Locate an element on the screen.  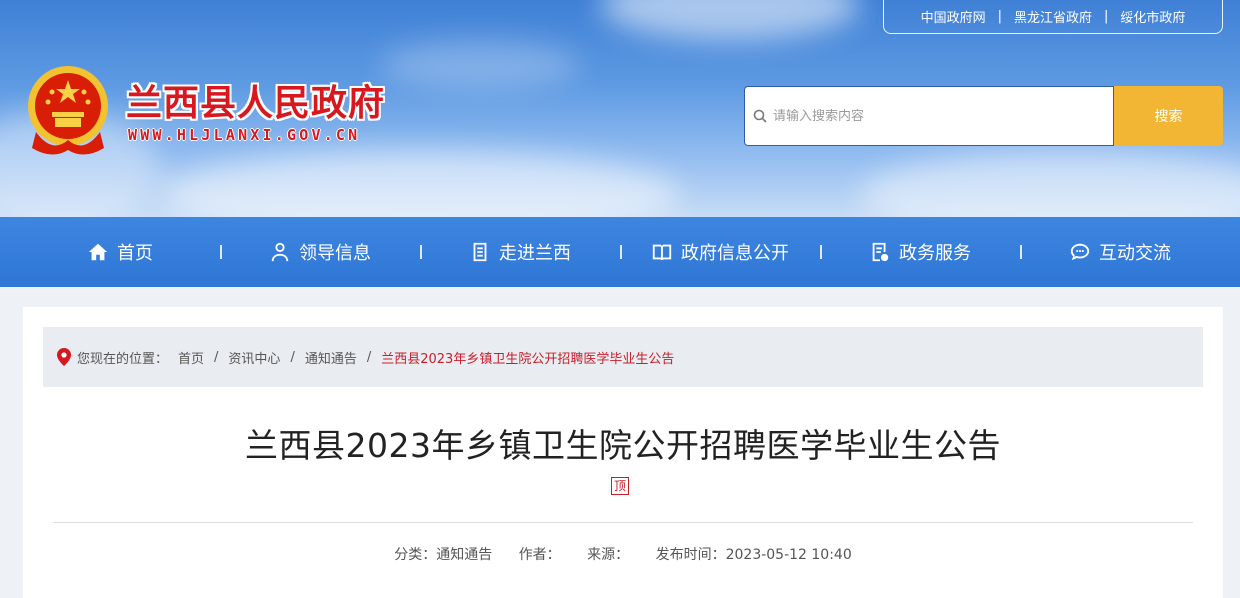
title-divider is located at coordinates (623, 522).